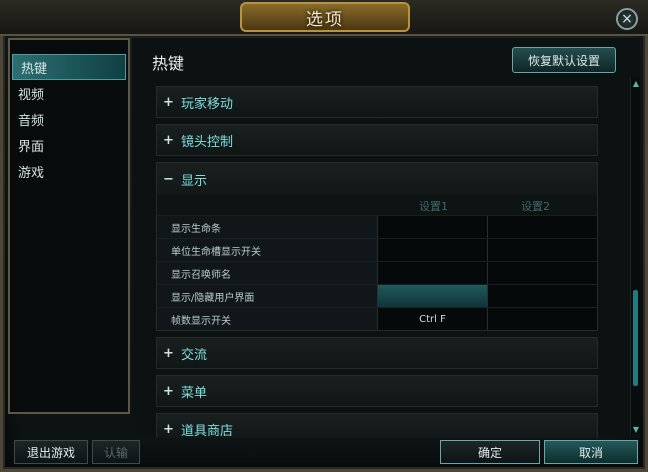 The image size is (648, 472). Describe the element at coordinates (490, 452) in the screenshot. I see `ok-button: 确定` at that location.